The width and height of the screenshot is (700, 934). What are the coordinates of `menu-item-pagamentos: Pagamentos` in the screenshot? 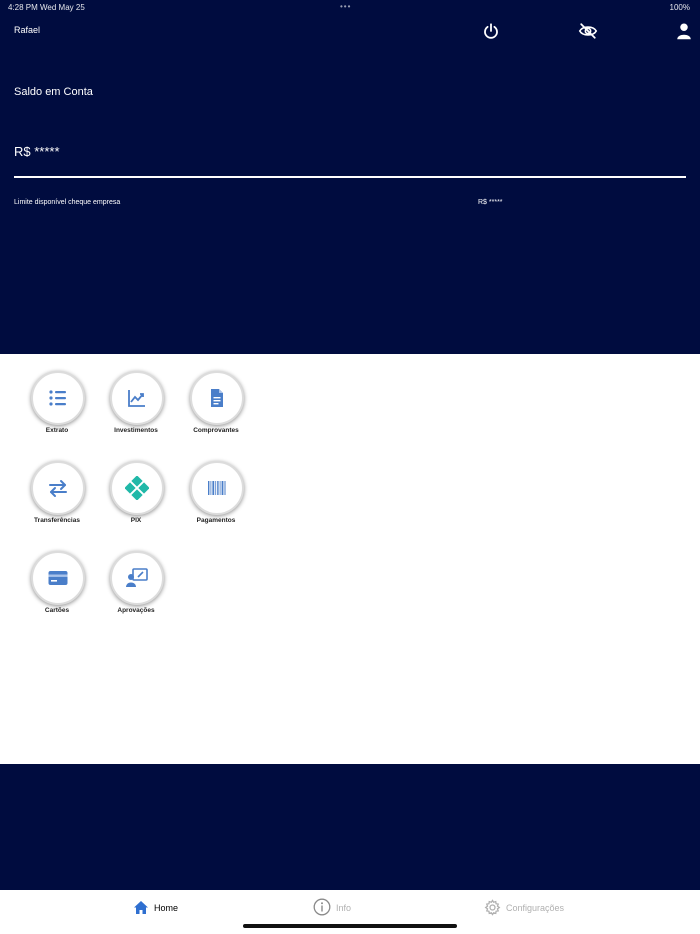 It's located at (216, 501).